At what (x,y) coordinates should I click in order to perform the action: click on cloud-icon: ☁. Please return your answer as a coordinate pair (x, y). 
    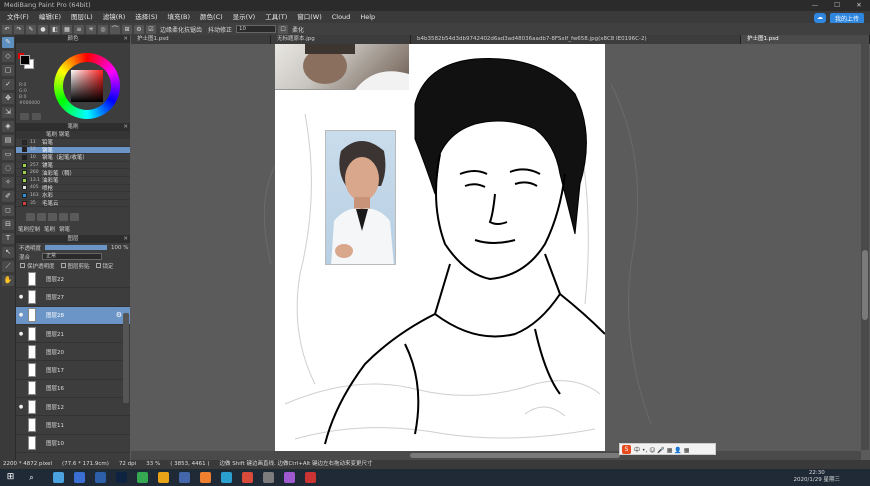
    Looking at the image, I should click on (819, 18).